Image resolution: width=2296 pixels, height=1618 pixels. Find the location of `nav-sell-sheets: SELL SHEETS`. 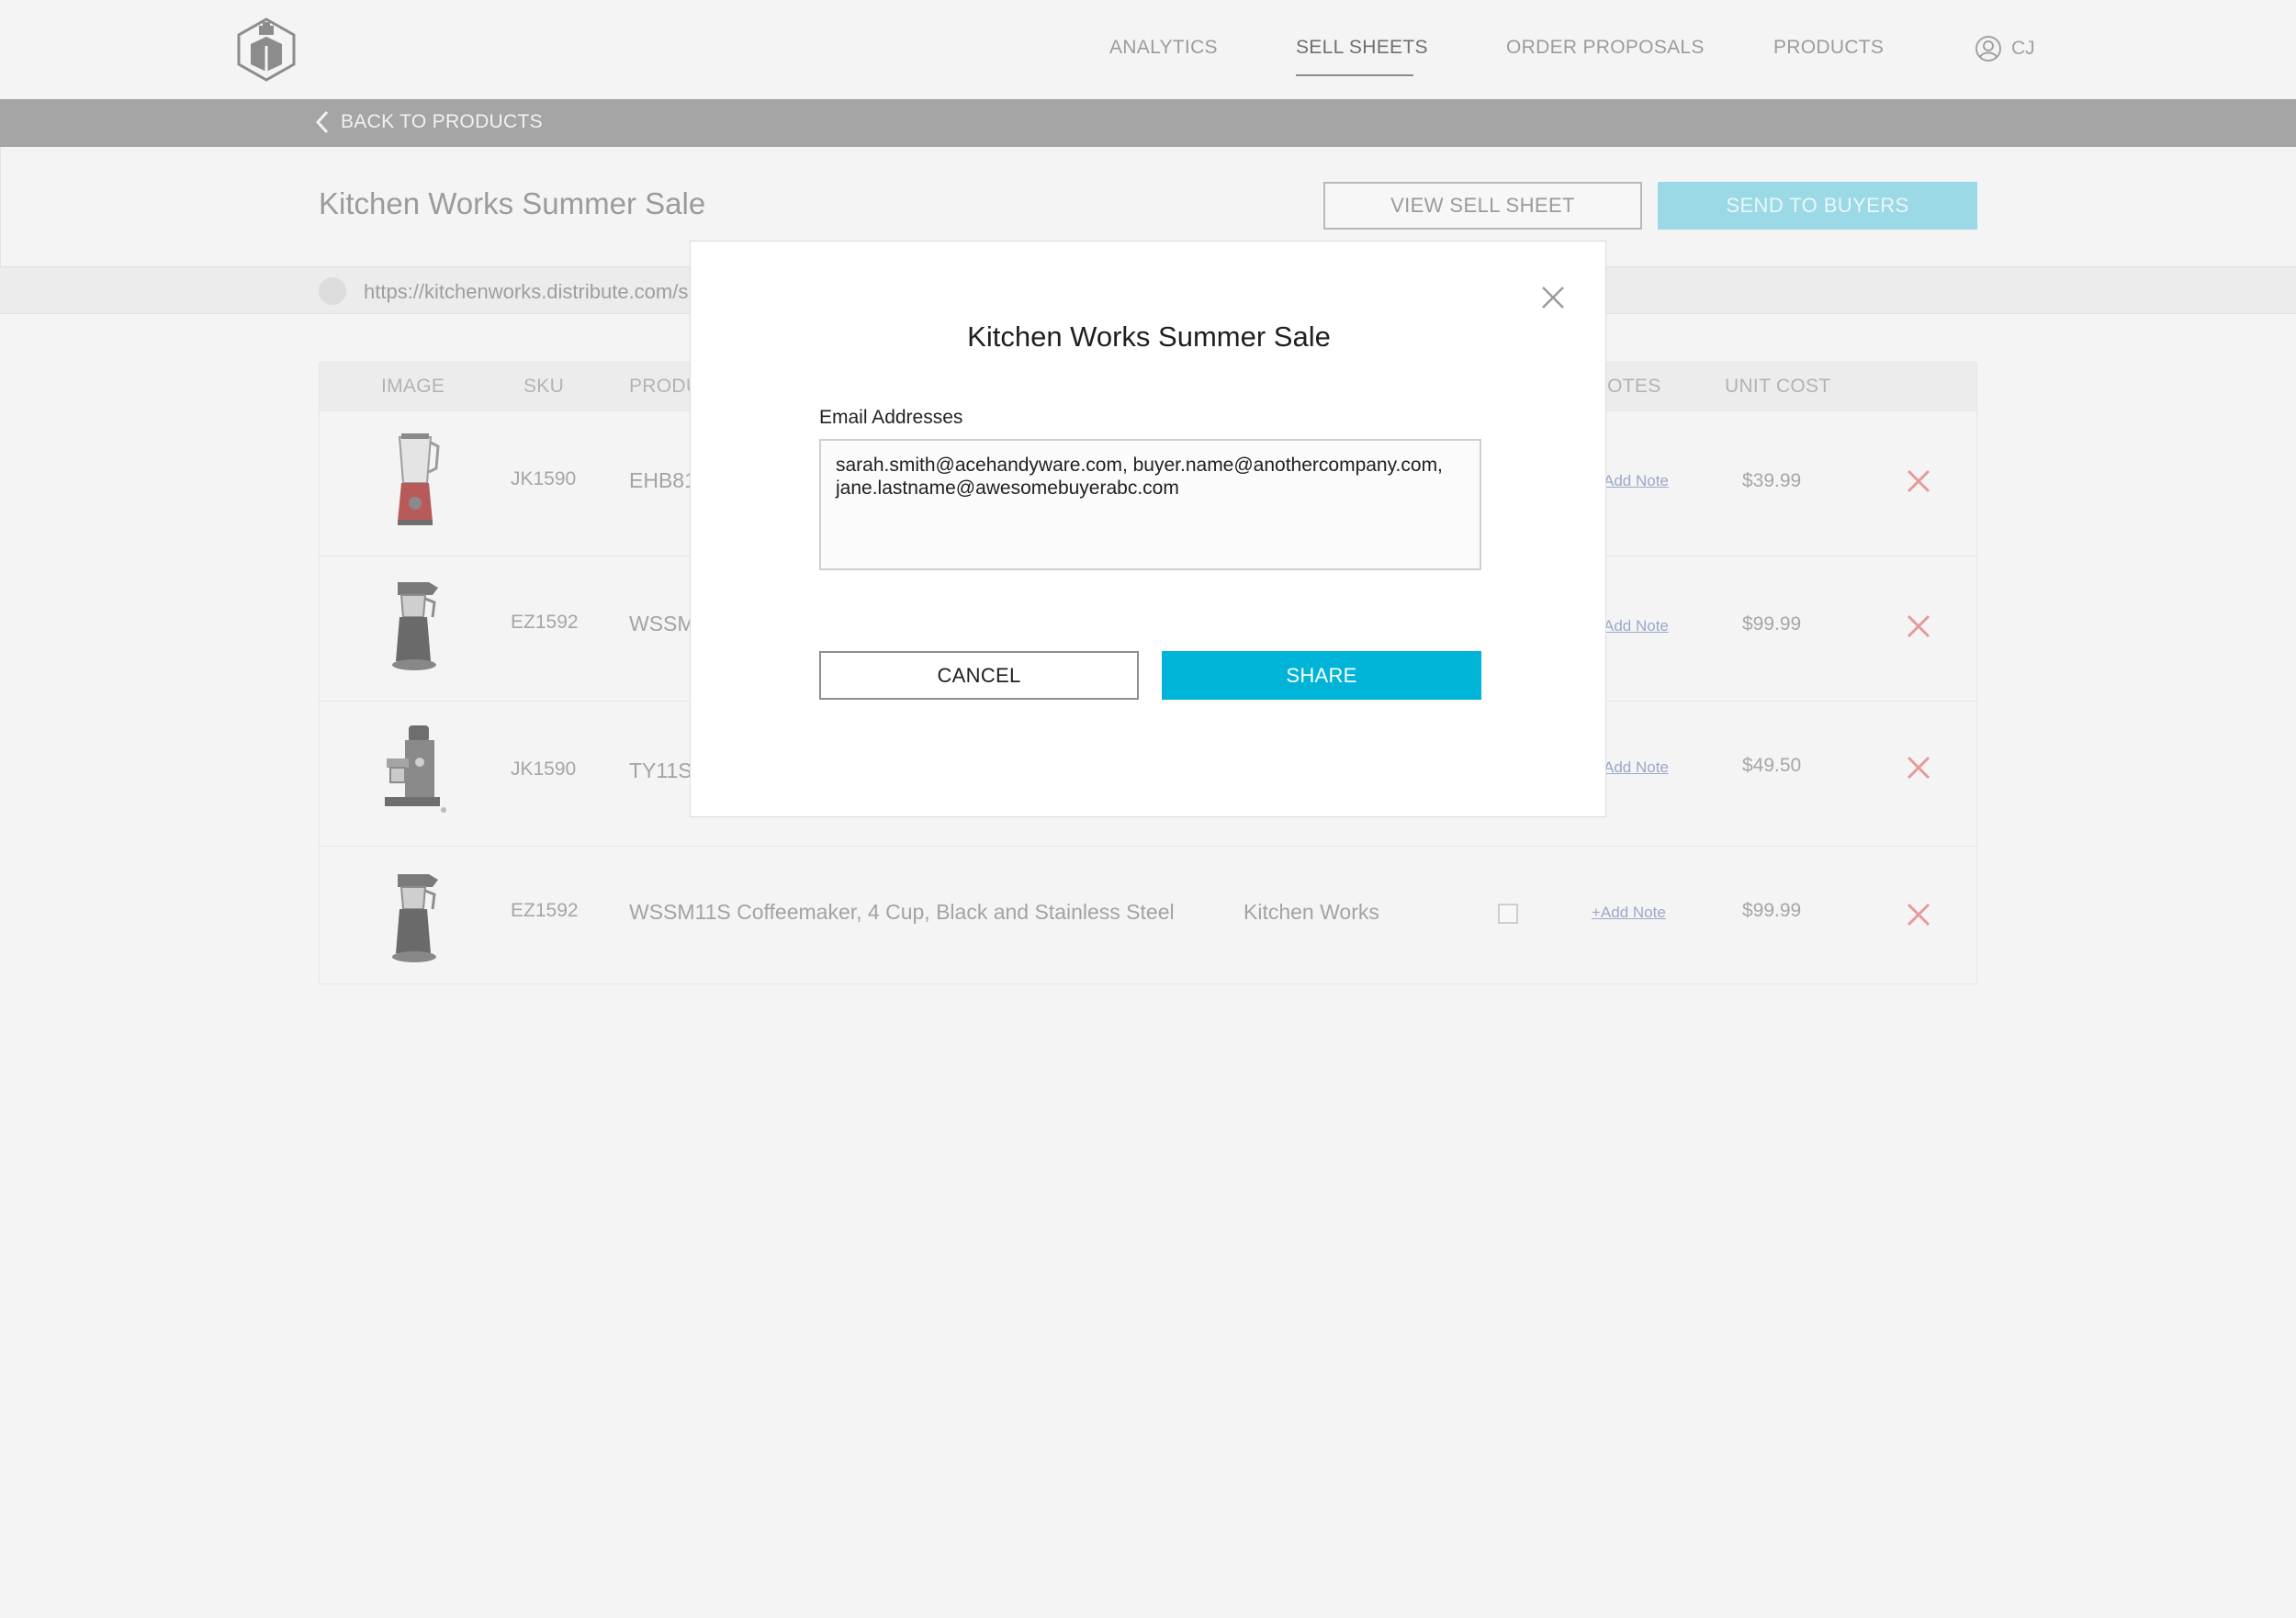

nav-sell-sheets: SELL SHEETS is located at coordinates (1362, 48).